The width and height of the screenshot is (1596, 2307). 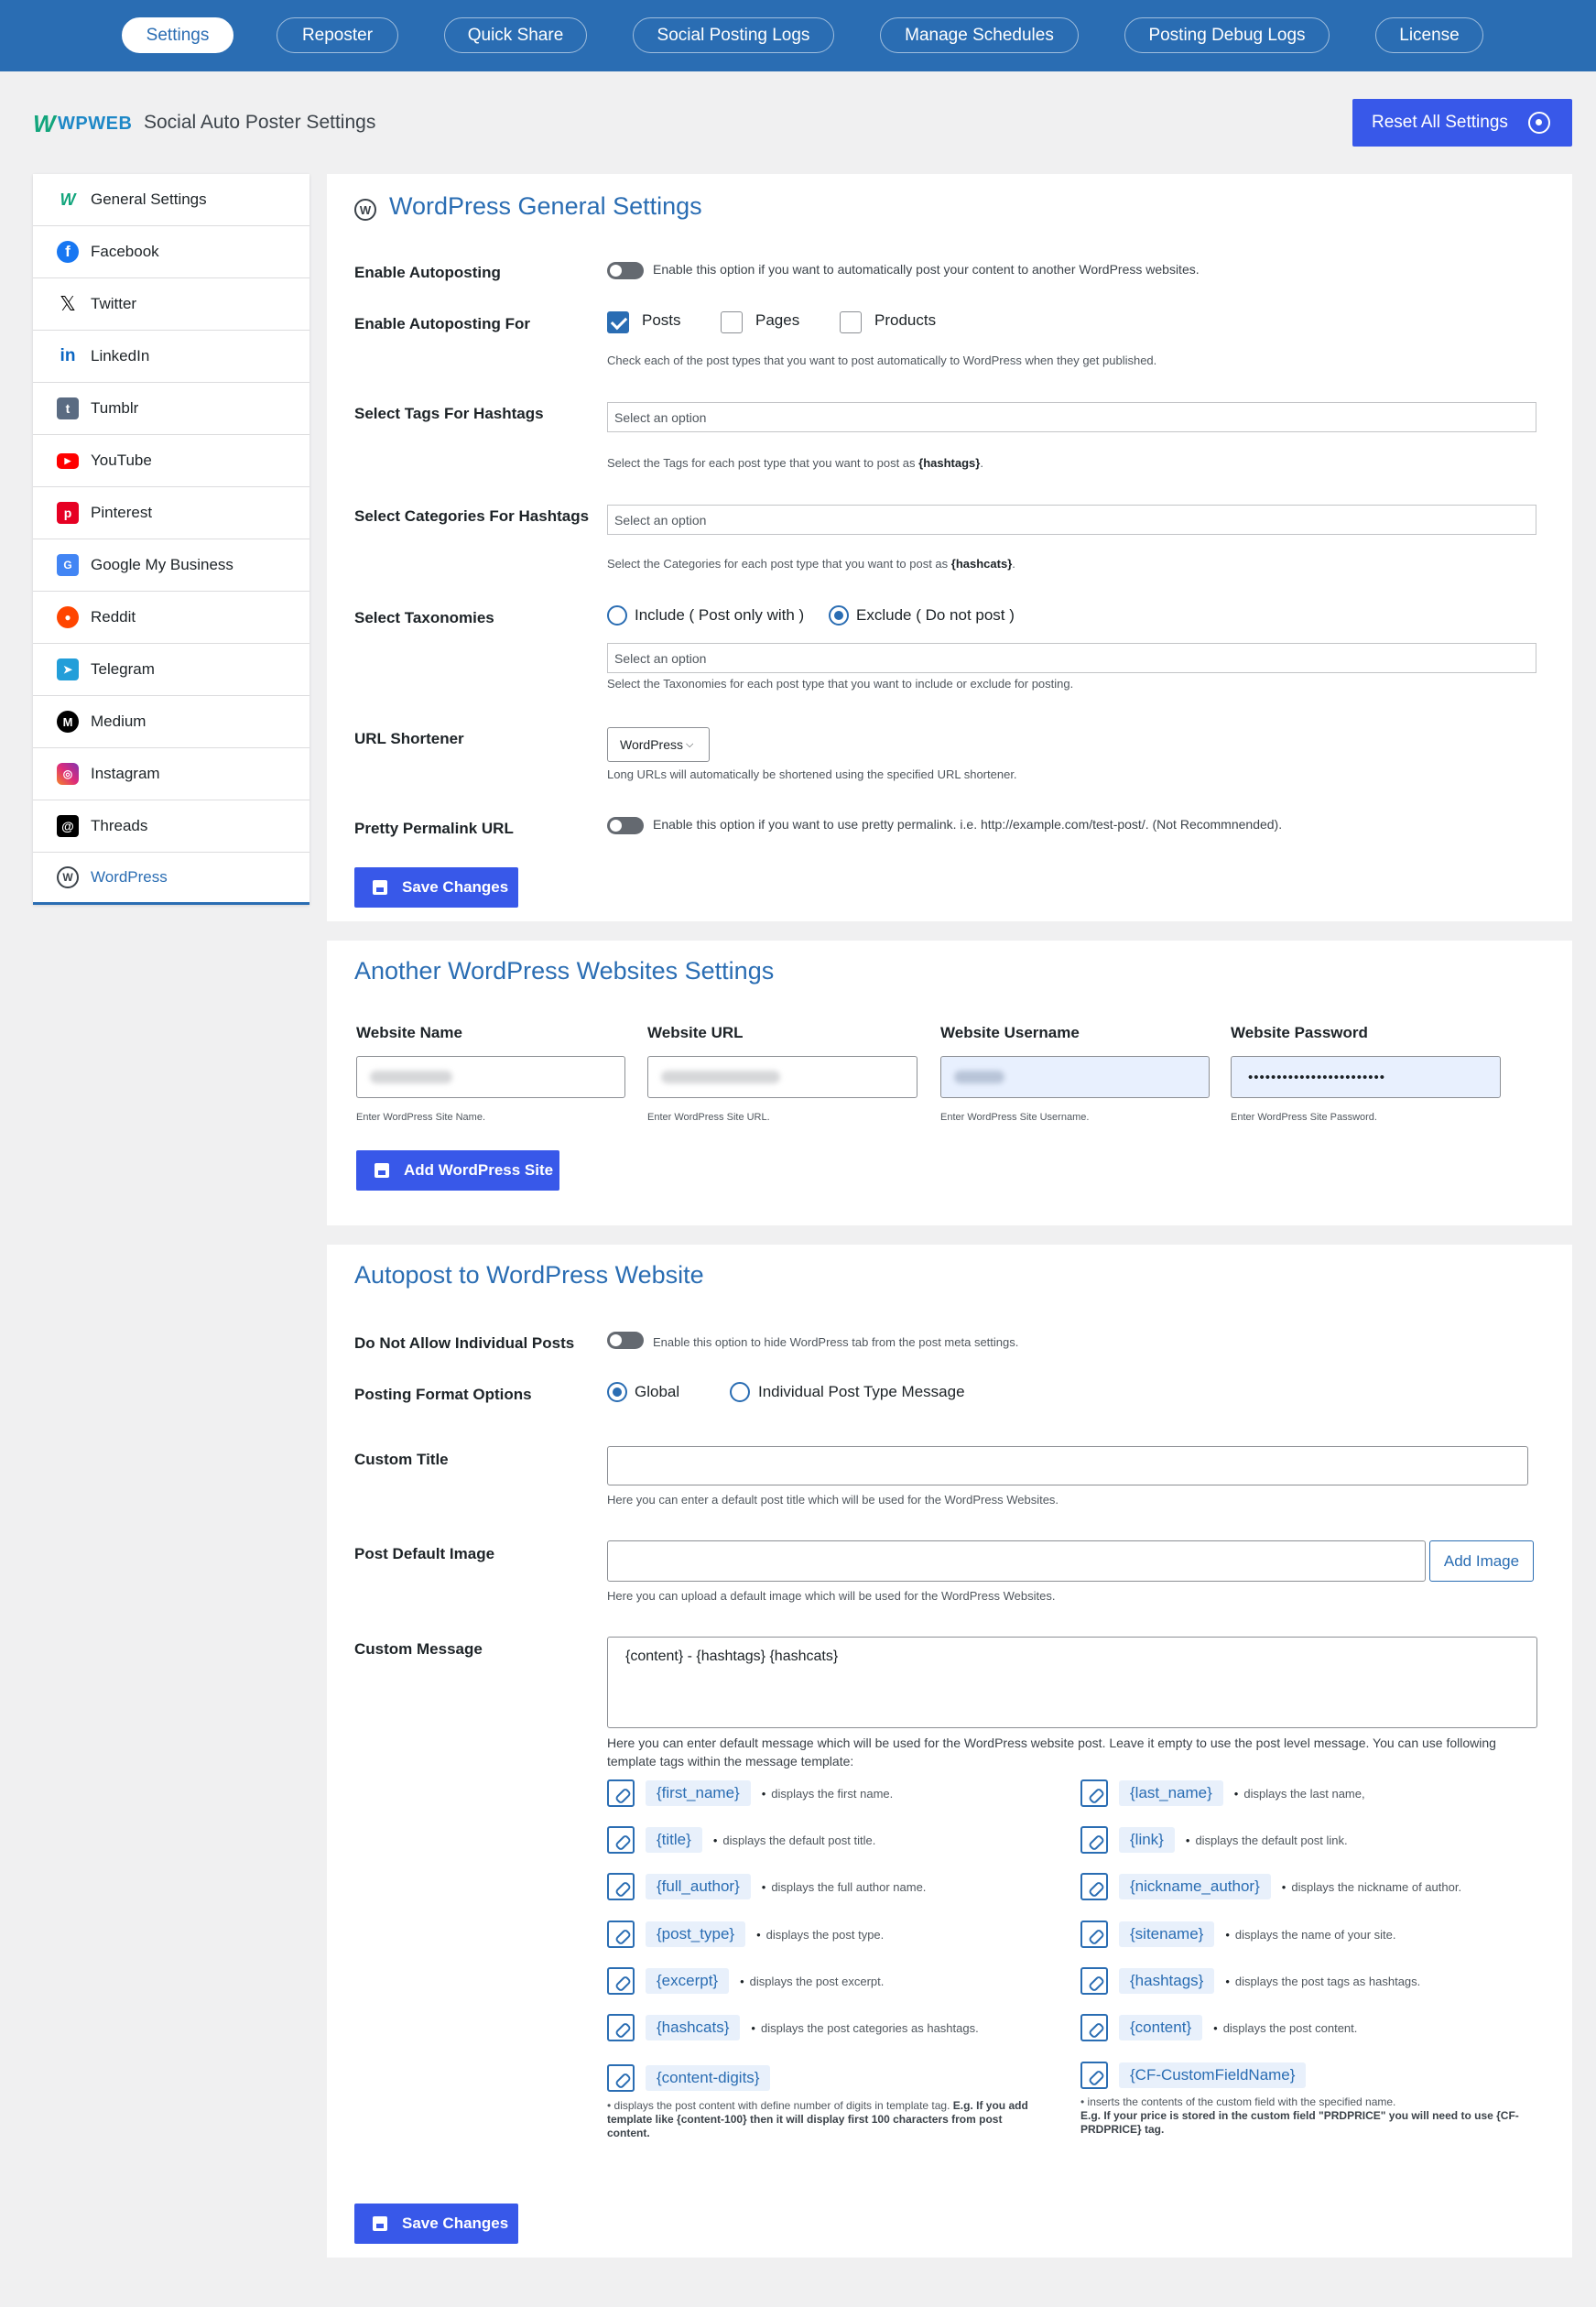 What do you see at coordinates (782, 1077) in the screenshot?
I see `website-url-field` at bounding box center [782, 1077].